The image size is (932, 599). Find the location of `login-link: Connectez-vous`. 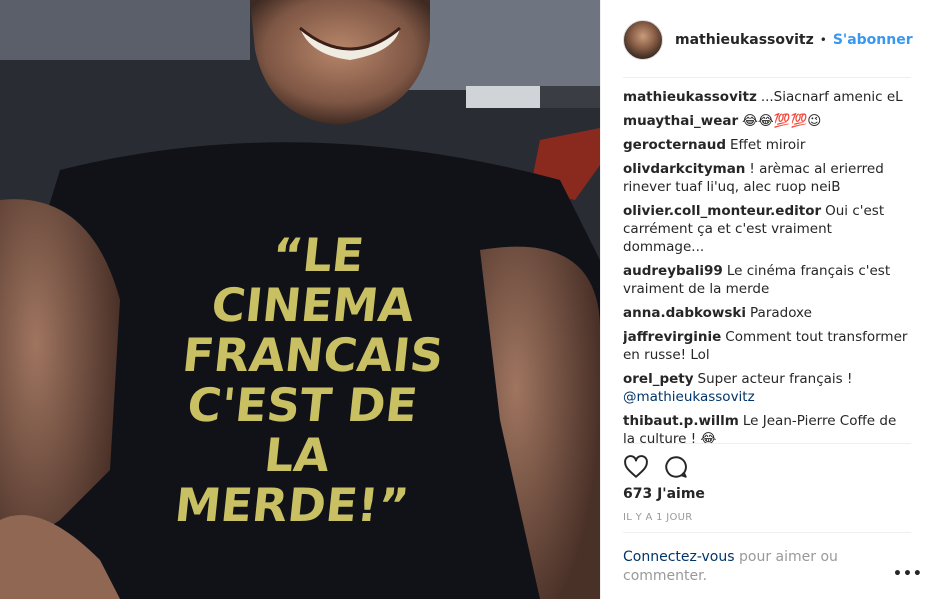

login-link: Connectez-vous is located at coordinates (679, 557).